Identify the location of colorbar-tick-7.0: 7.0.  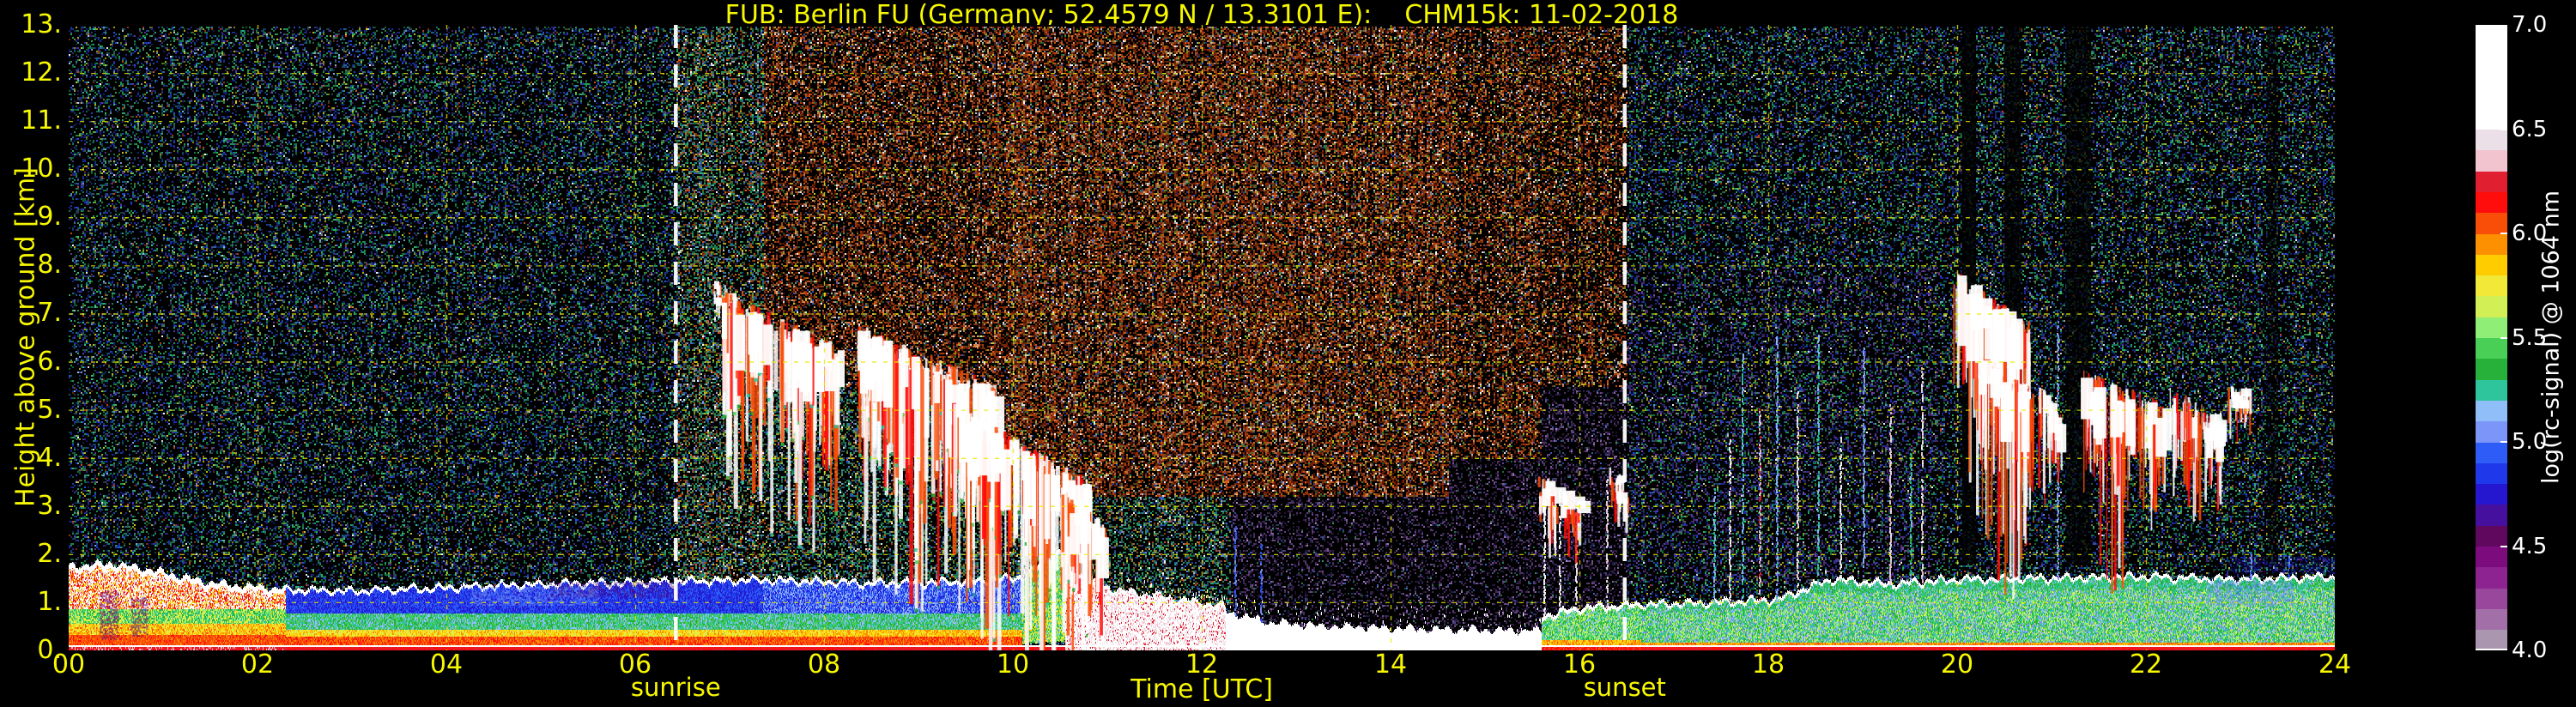
(2530, 25).